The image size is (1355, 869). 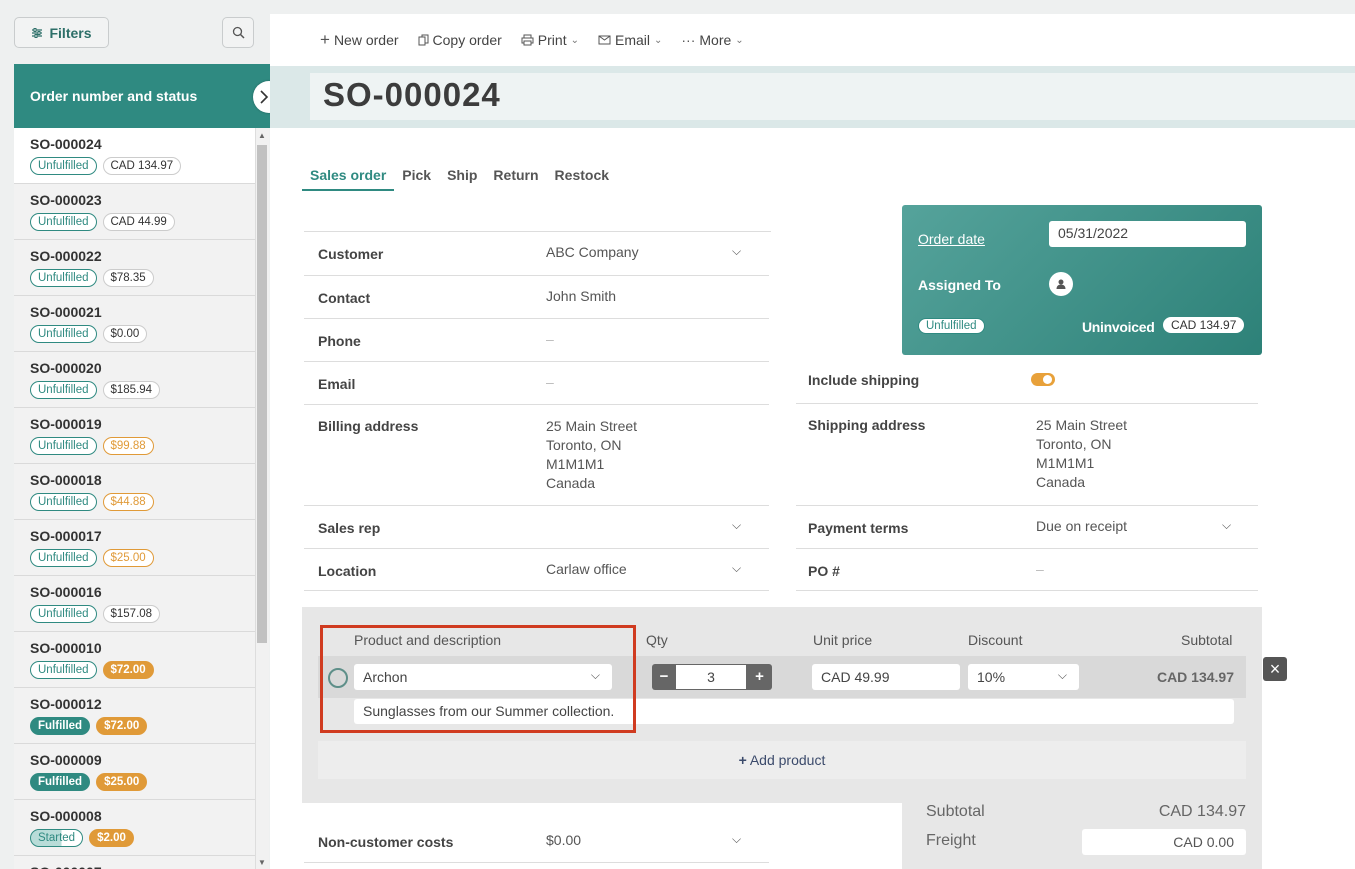 I want to click on scrollbar-thumb, so click(x=262, y=394).